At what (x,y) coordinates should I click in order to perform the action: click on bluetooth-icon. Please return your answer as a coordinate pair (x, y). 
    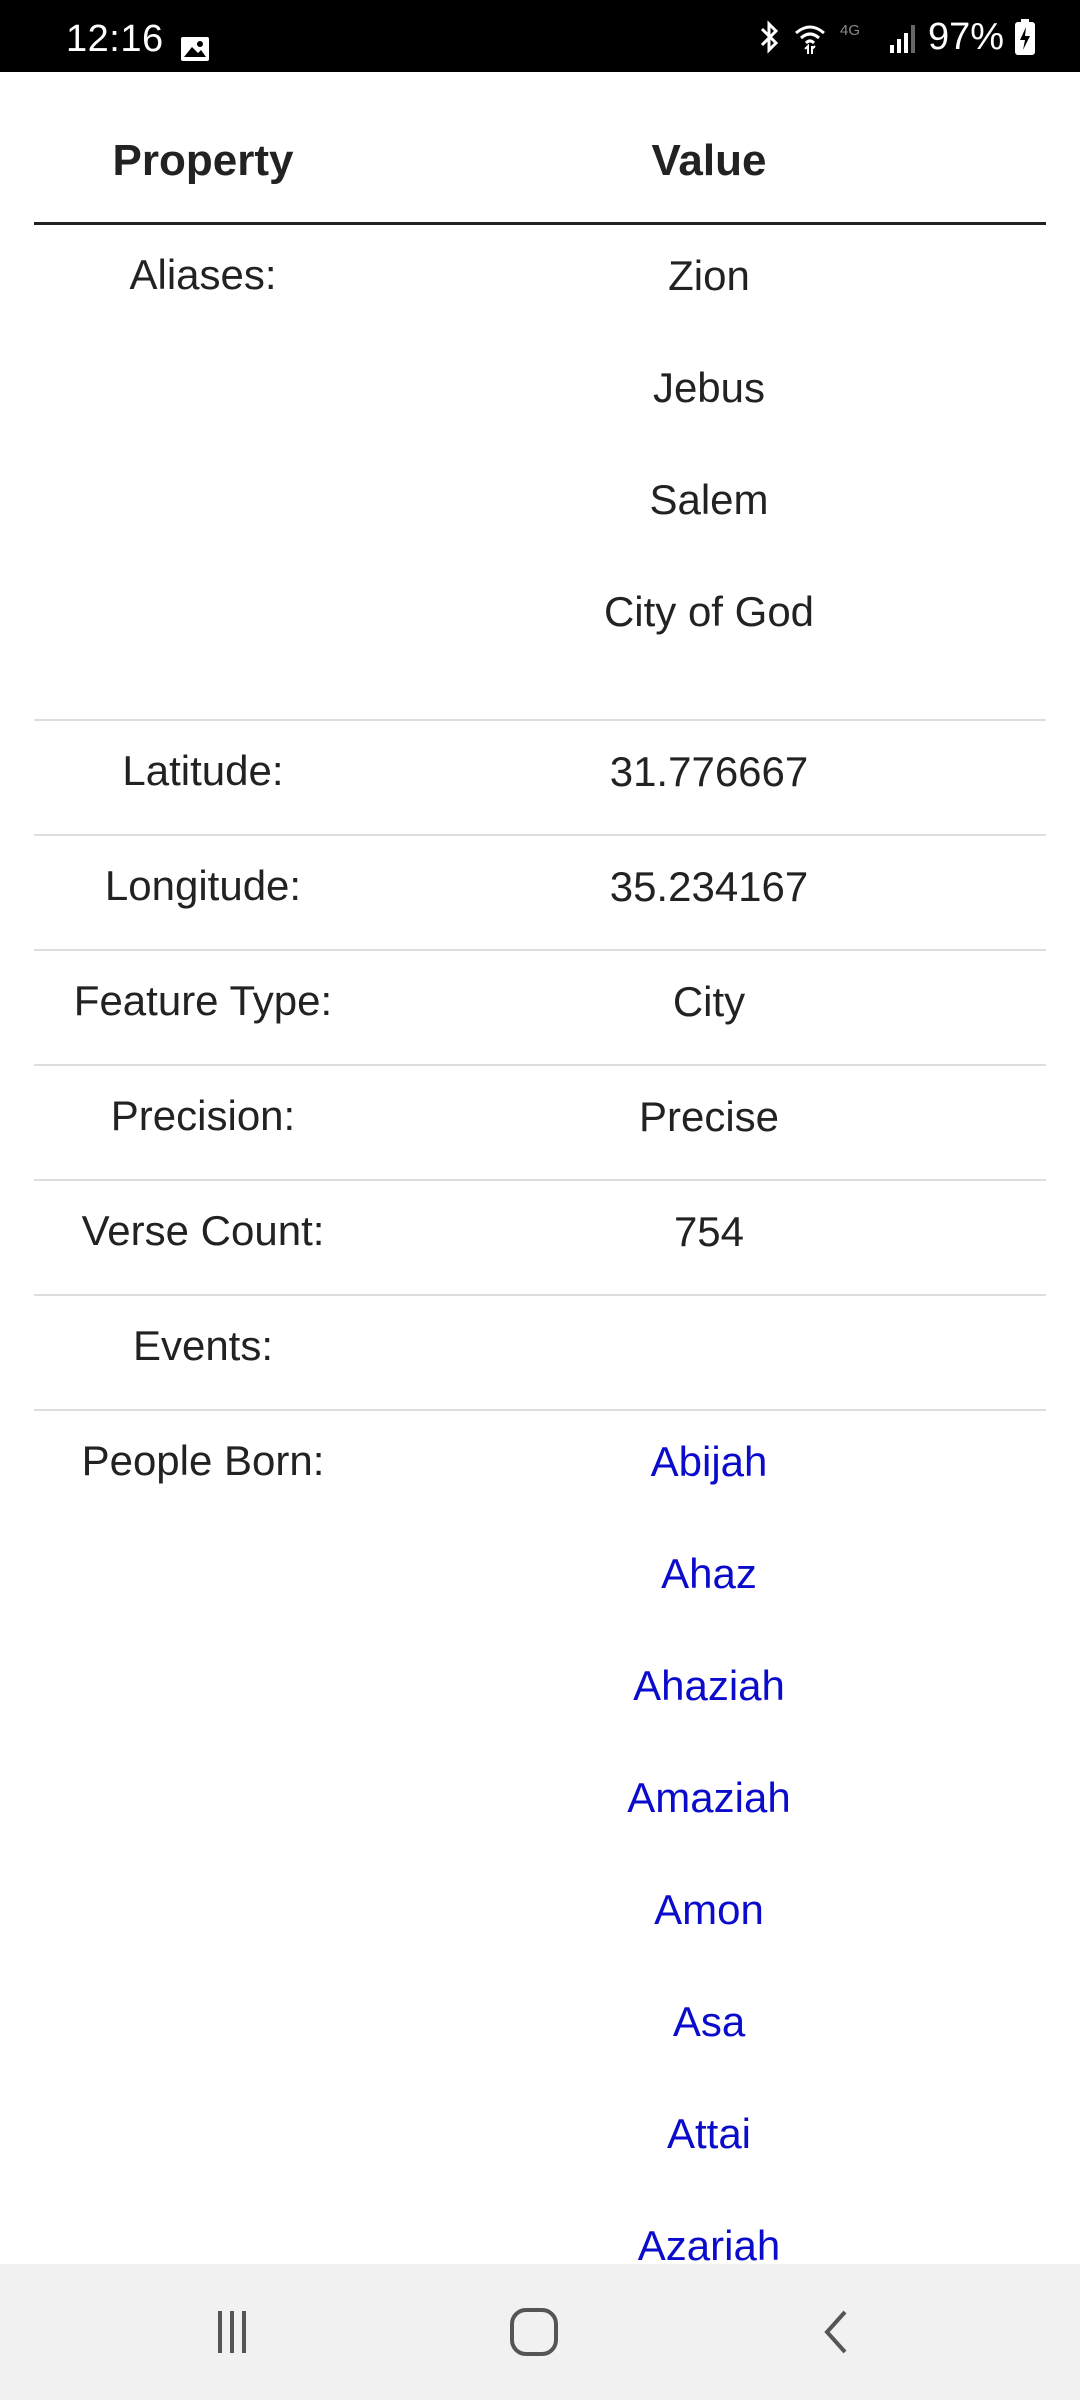
    Looking at the image, I should click on (770, 37).